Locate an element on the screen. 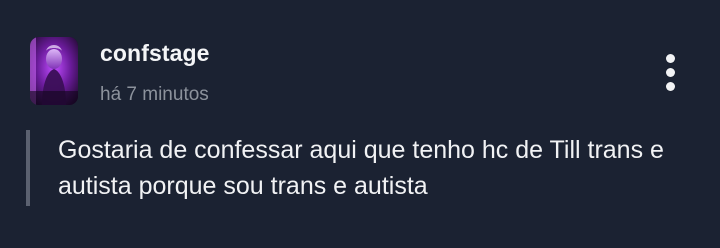 The width and height of the screenshot is (720, 248). username: confstage is located at coordinates (155, 53).